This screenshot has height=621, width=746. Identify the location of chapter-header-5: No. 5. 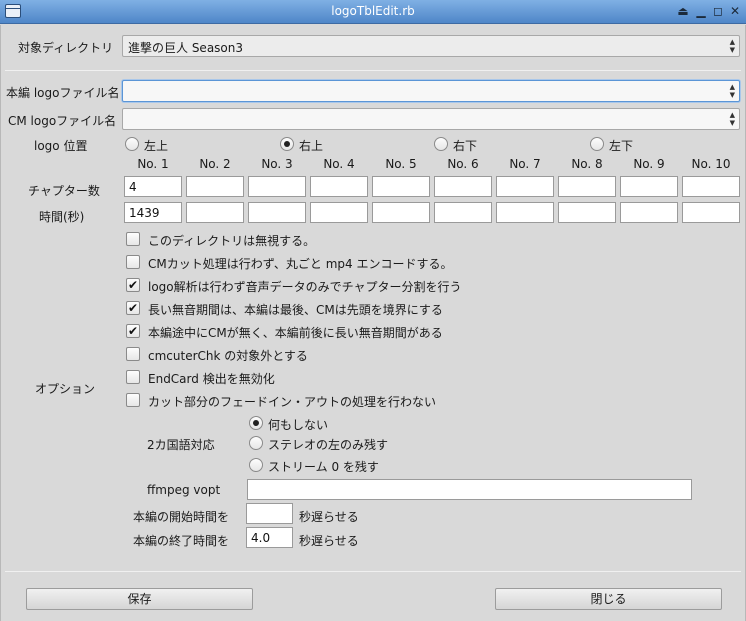
(401, 164).